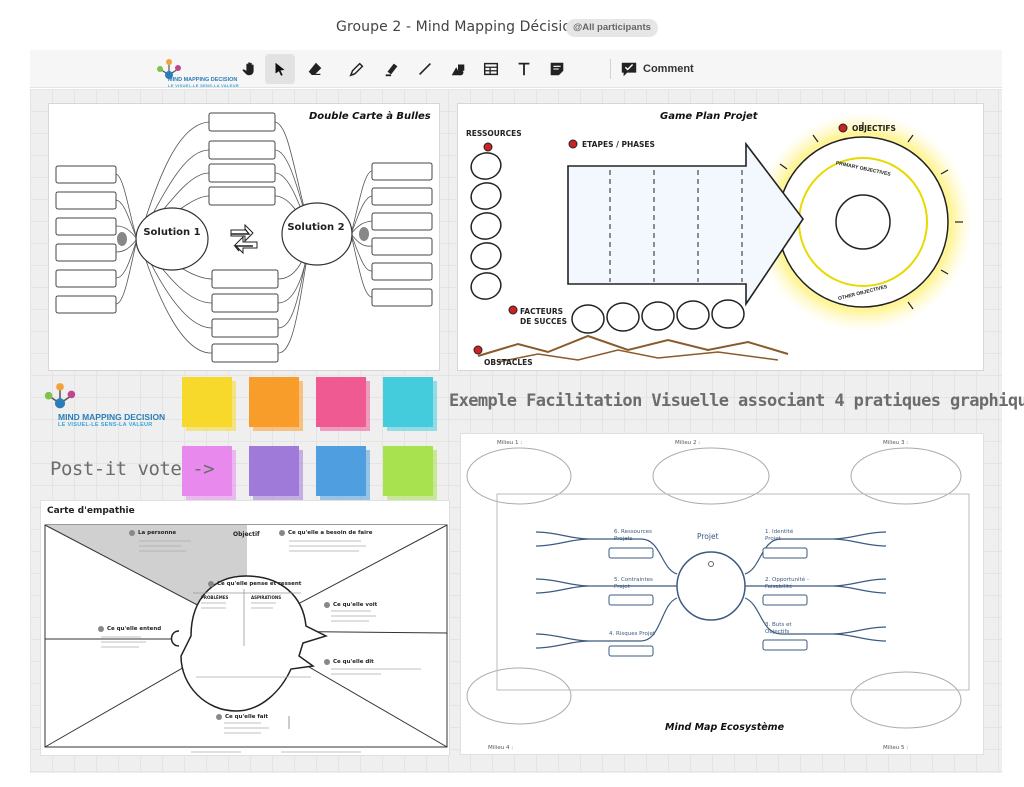 The image size is (1024, 787). I want to click on facteurs-label: FACTEURS DE SUCCES, so click(543, 316).